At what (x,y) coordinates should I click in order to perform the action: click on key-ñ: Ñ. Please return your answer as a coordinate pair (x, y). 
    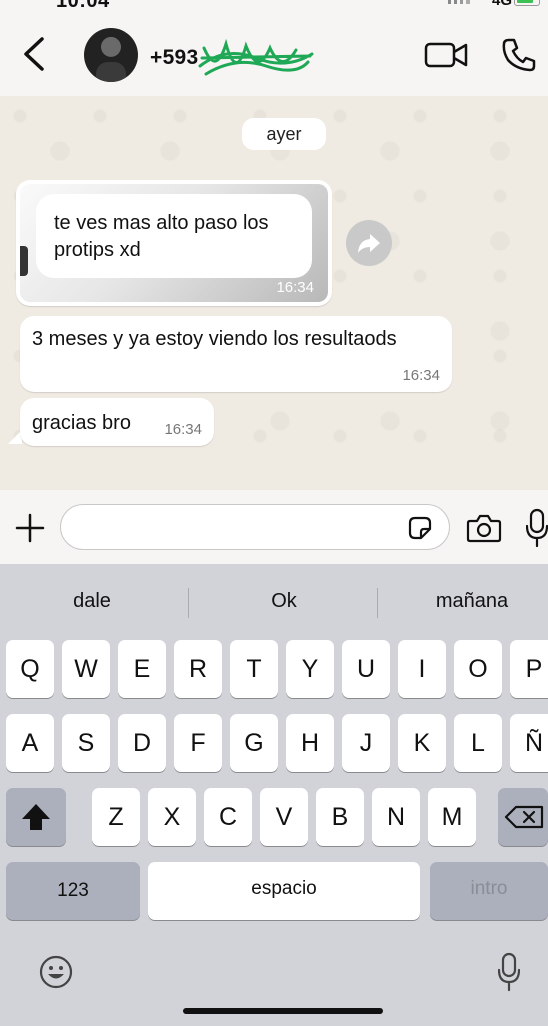
    Looking at the image, I should click on (529, 743).